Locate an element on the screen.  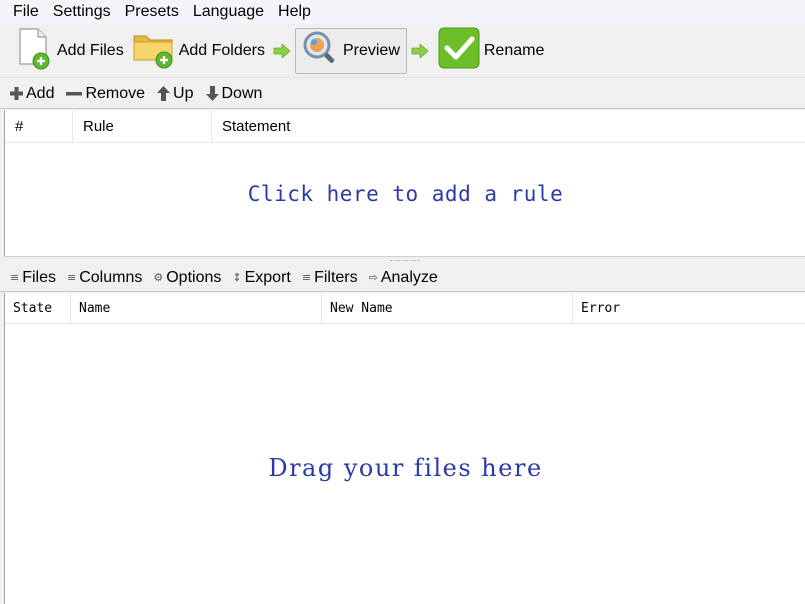
analyze-menu-label: Analyze is located at coordinates (409, 277).